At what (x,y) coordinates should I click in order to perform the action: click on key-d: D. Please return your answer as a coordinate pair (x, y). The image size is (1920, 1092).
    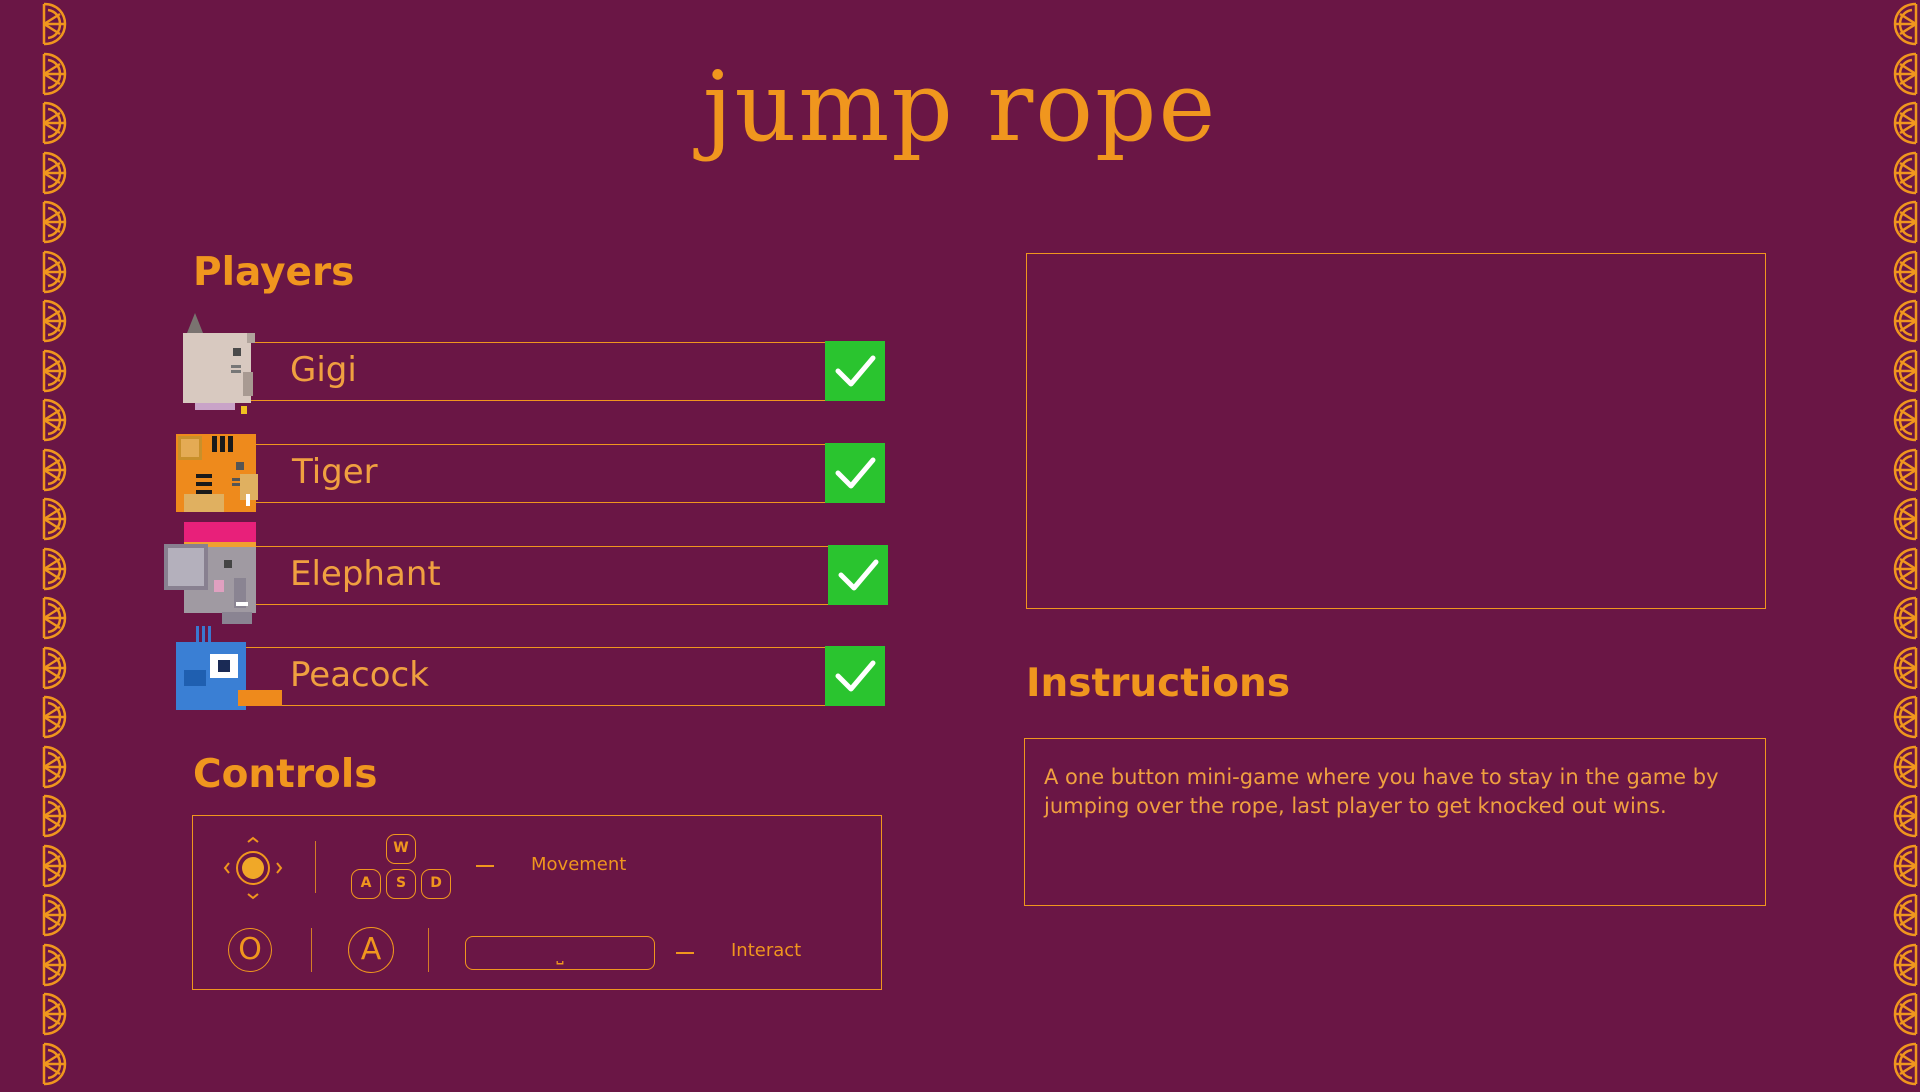
    Looking at the image, I should click on (436, 884).